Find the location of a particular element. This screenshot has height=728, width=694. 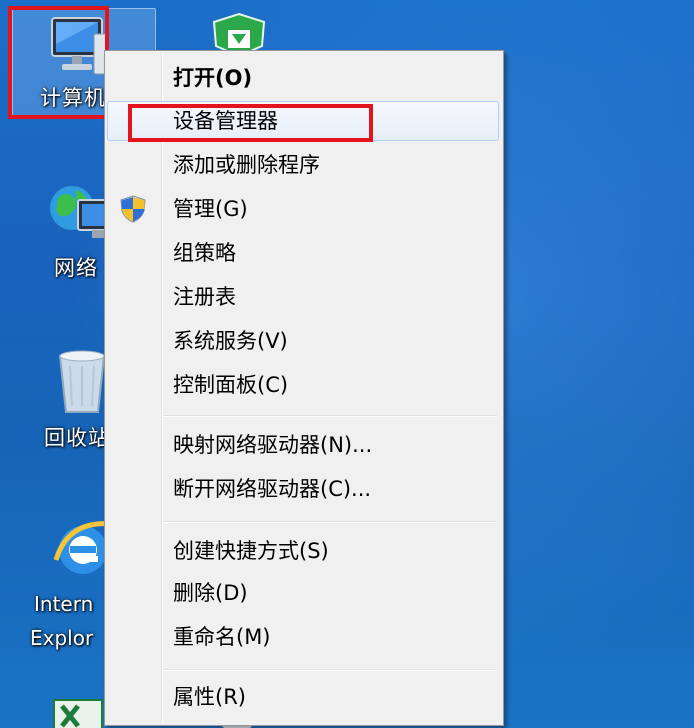

desktop-icon-internet-explorer: Intern Explor is located at coordinates (64, 589).